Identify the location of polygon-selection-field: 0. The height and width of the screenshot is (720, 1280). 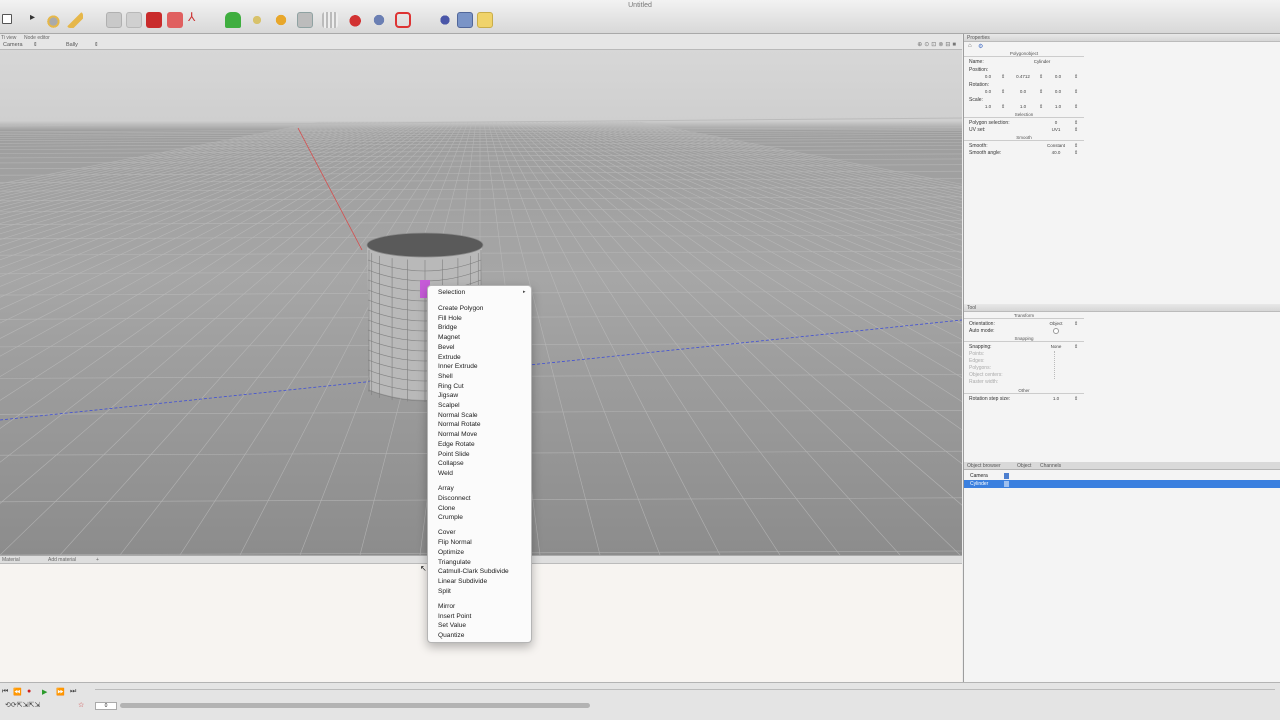
(1056, 122).